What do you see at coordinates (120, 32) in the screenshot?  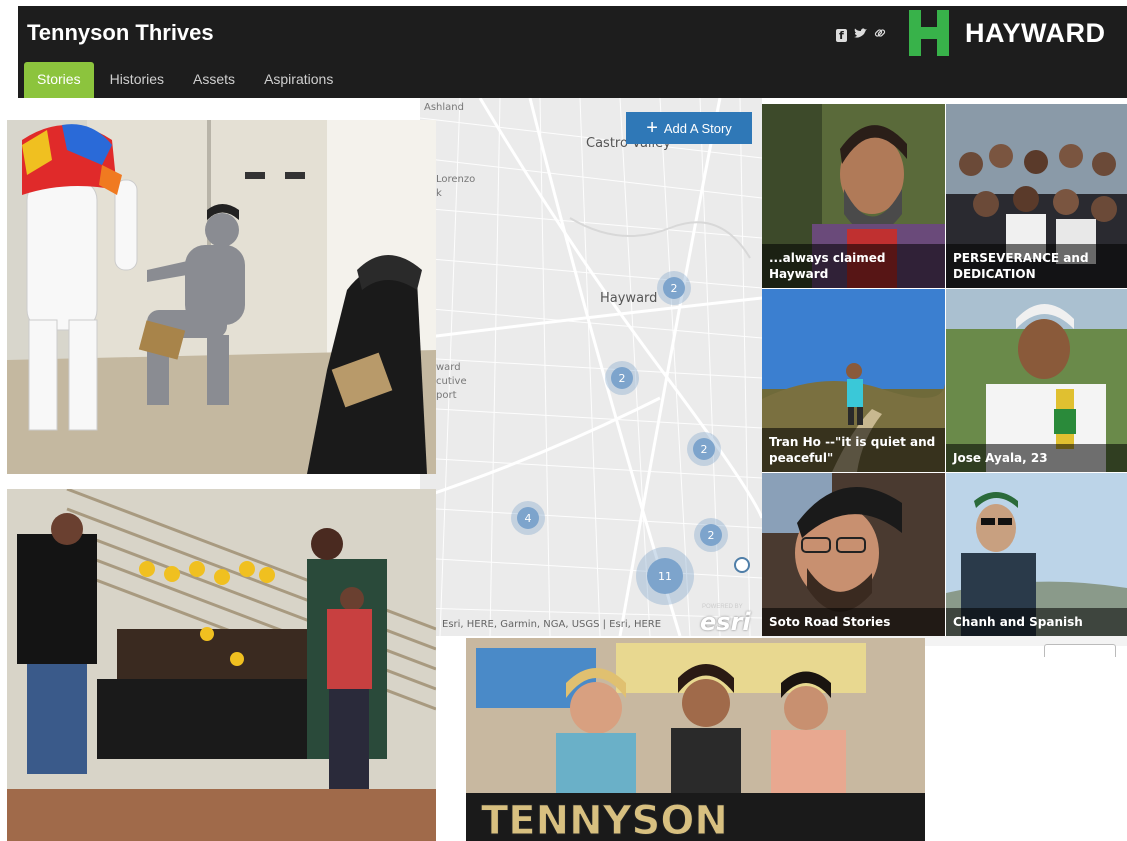 I see `app-title: Tennyson Thrives` at bounding box center [120, 32].